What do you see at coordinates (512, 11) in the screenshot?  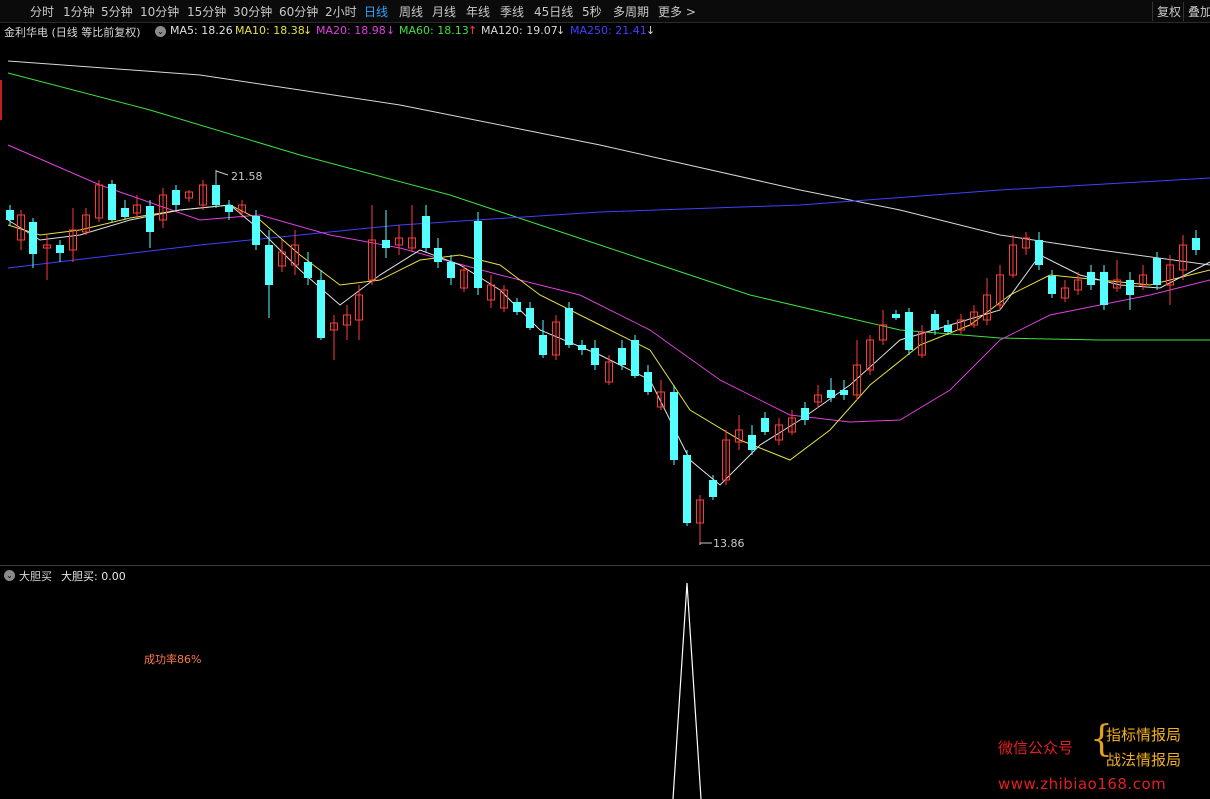 I see `period-tab: 季线` at bounding box center [512, 11].